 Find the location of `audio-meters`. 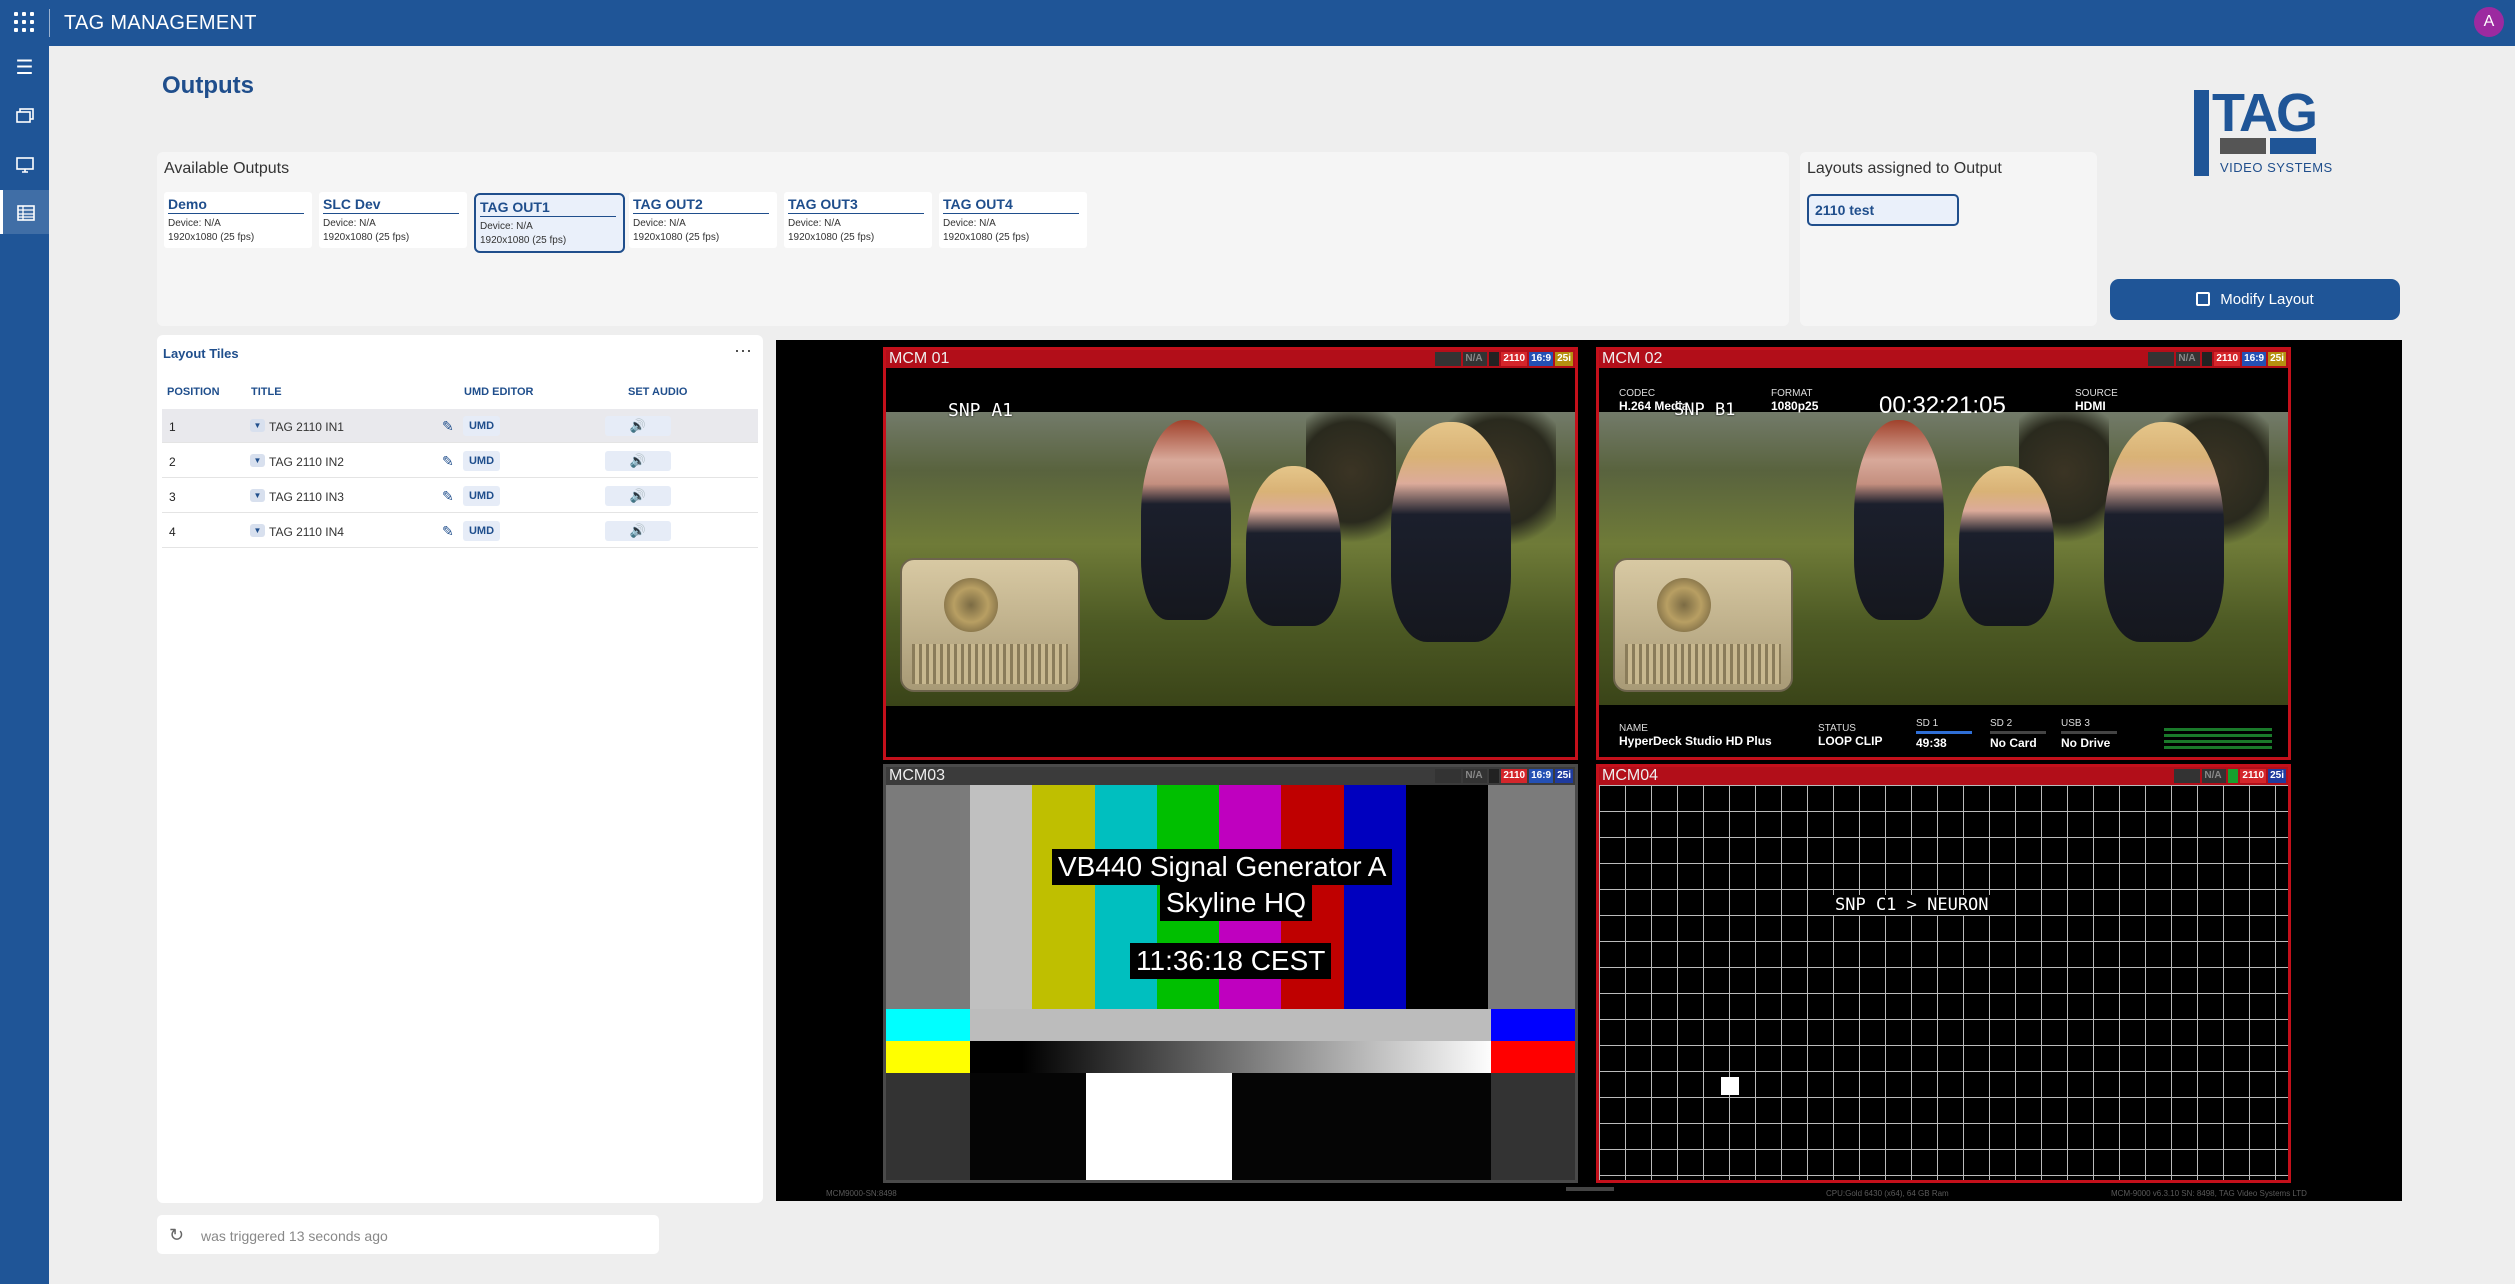

audio-meters is located at coordinates (2218, 739).